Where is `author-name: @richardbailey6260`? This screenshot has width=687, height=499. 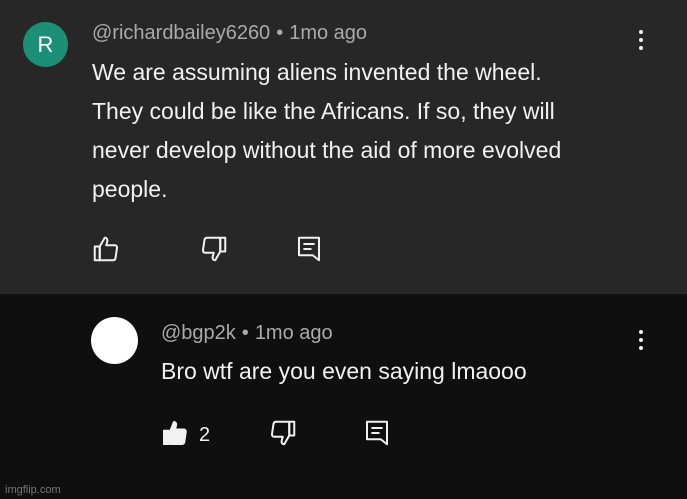
author-name: @richardbailey6260 is located at coordinates (181, 33).